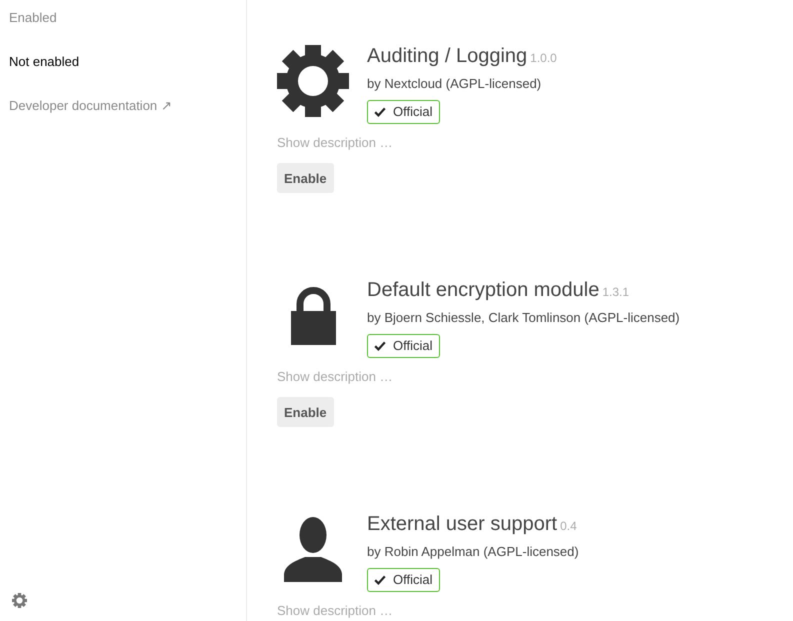 Image resolution: width=793 pixels, height=621 pixels. I want to click on lock-icon, so click(313, 315).